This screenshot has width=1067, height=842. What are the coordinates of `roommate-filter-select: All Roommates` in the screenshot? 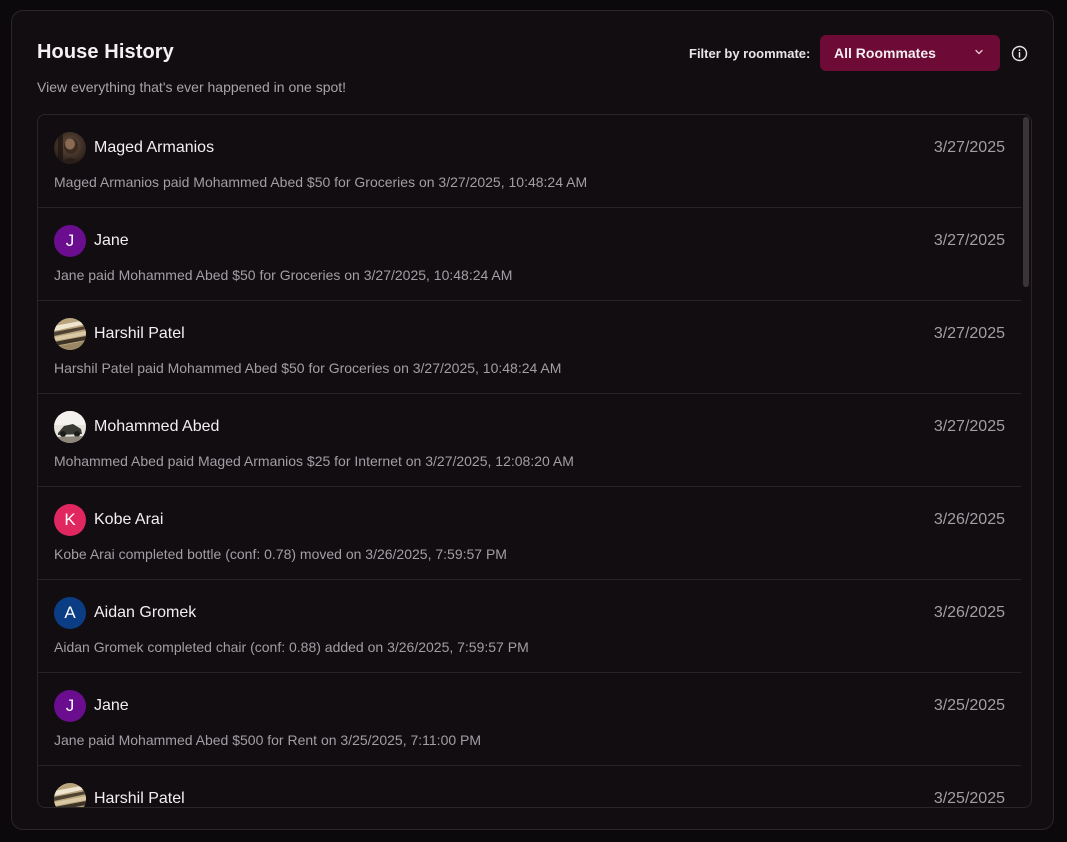 It's located at (910, 53).